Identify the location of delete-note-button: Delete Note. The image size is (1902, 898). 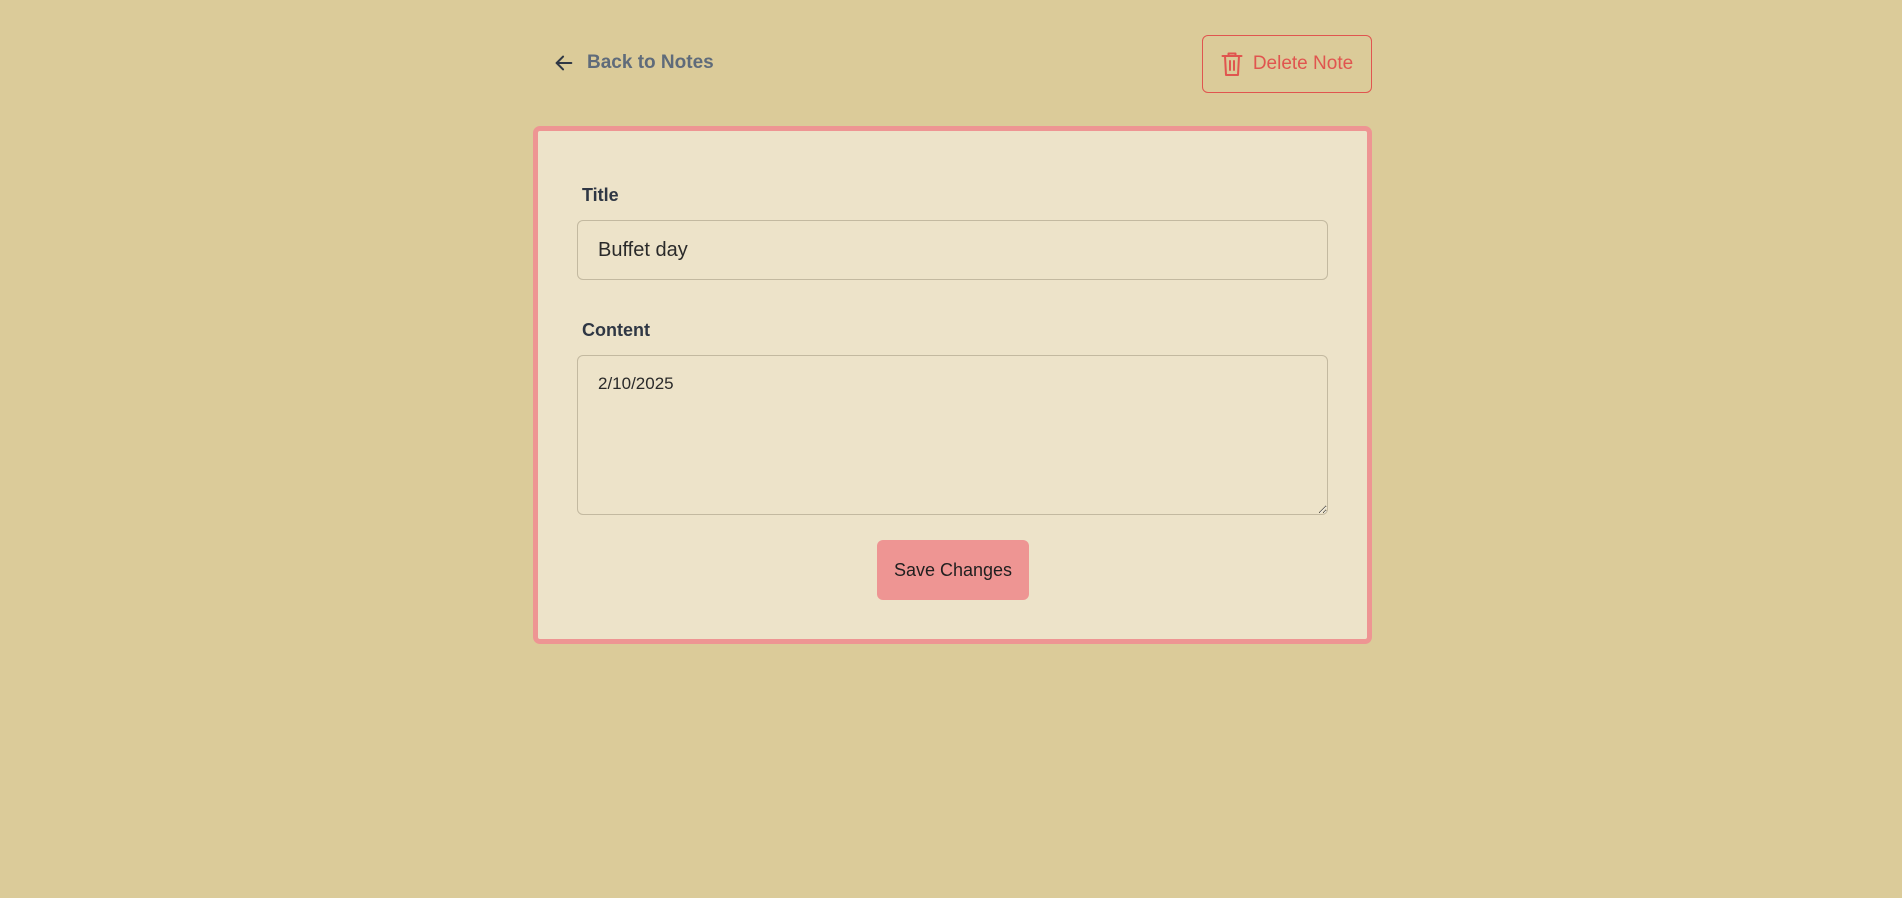
(1287, 64).